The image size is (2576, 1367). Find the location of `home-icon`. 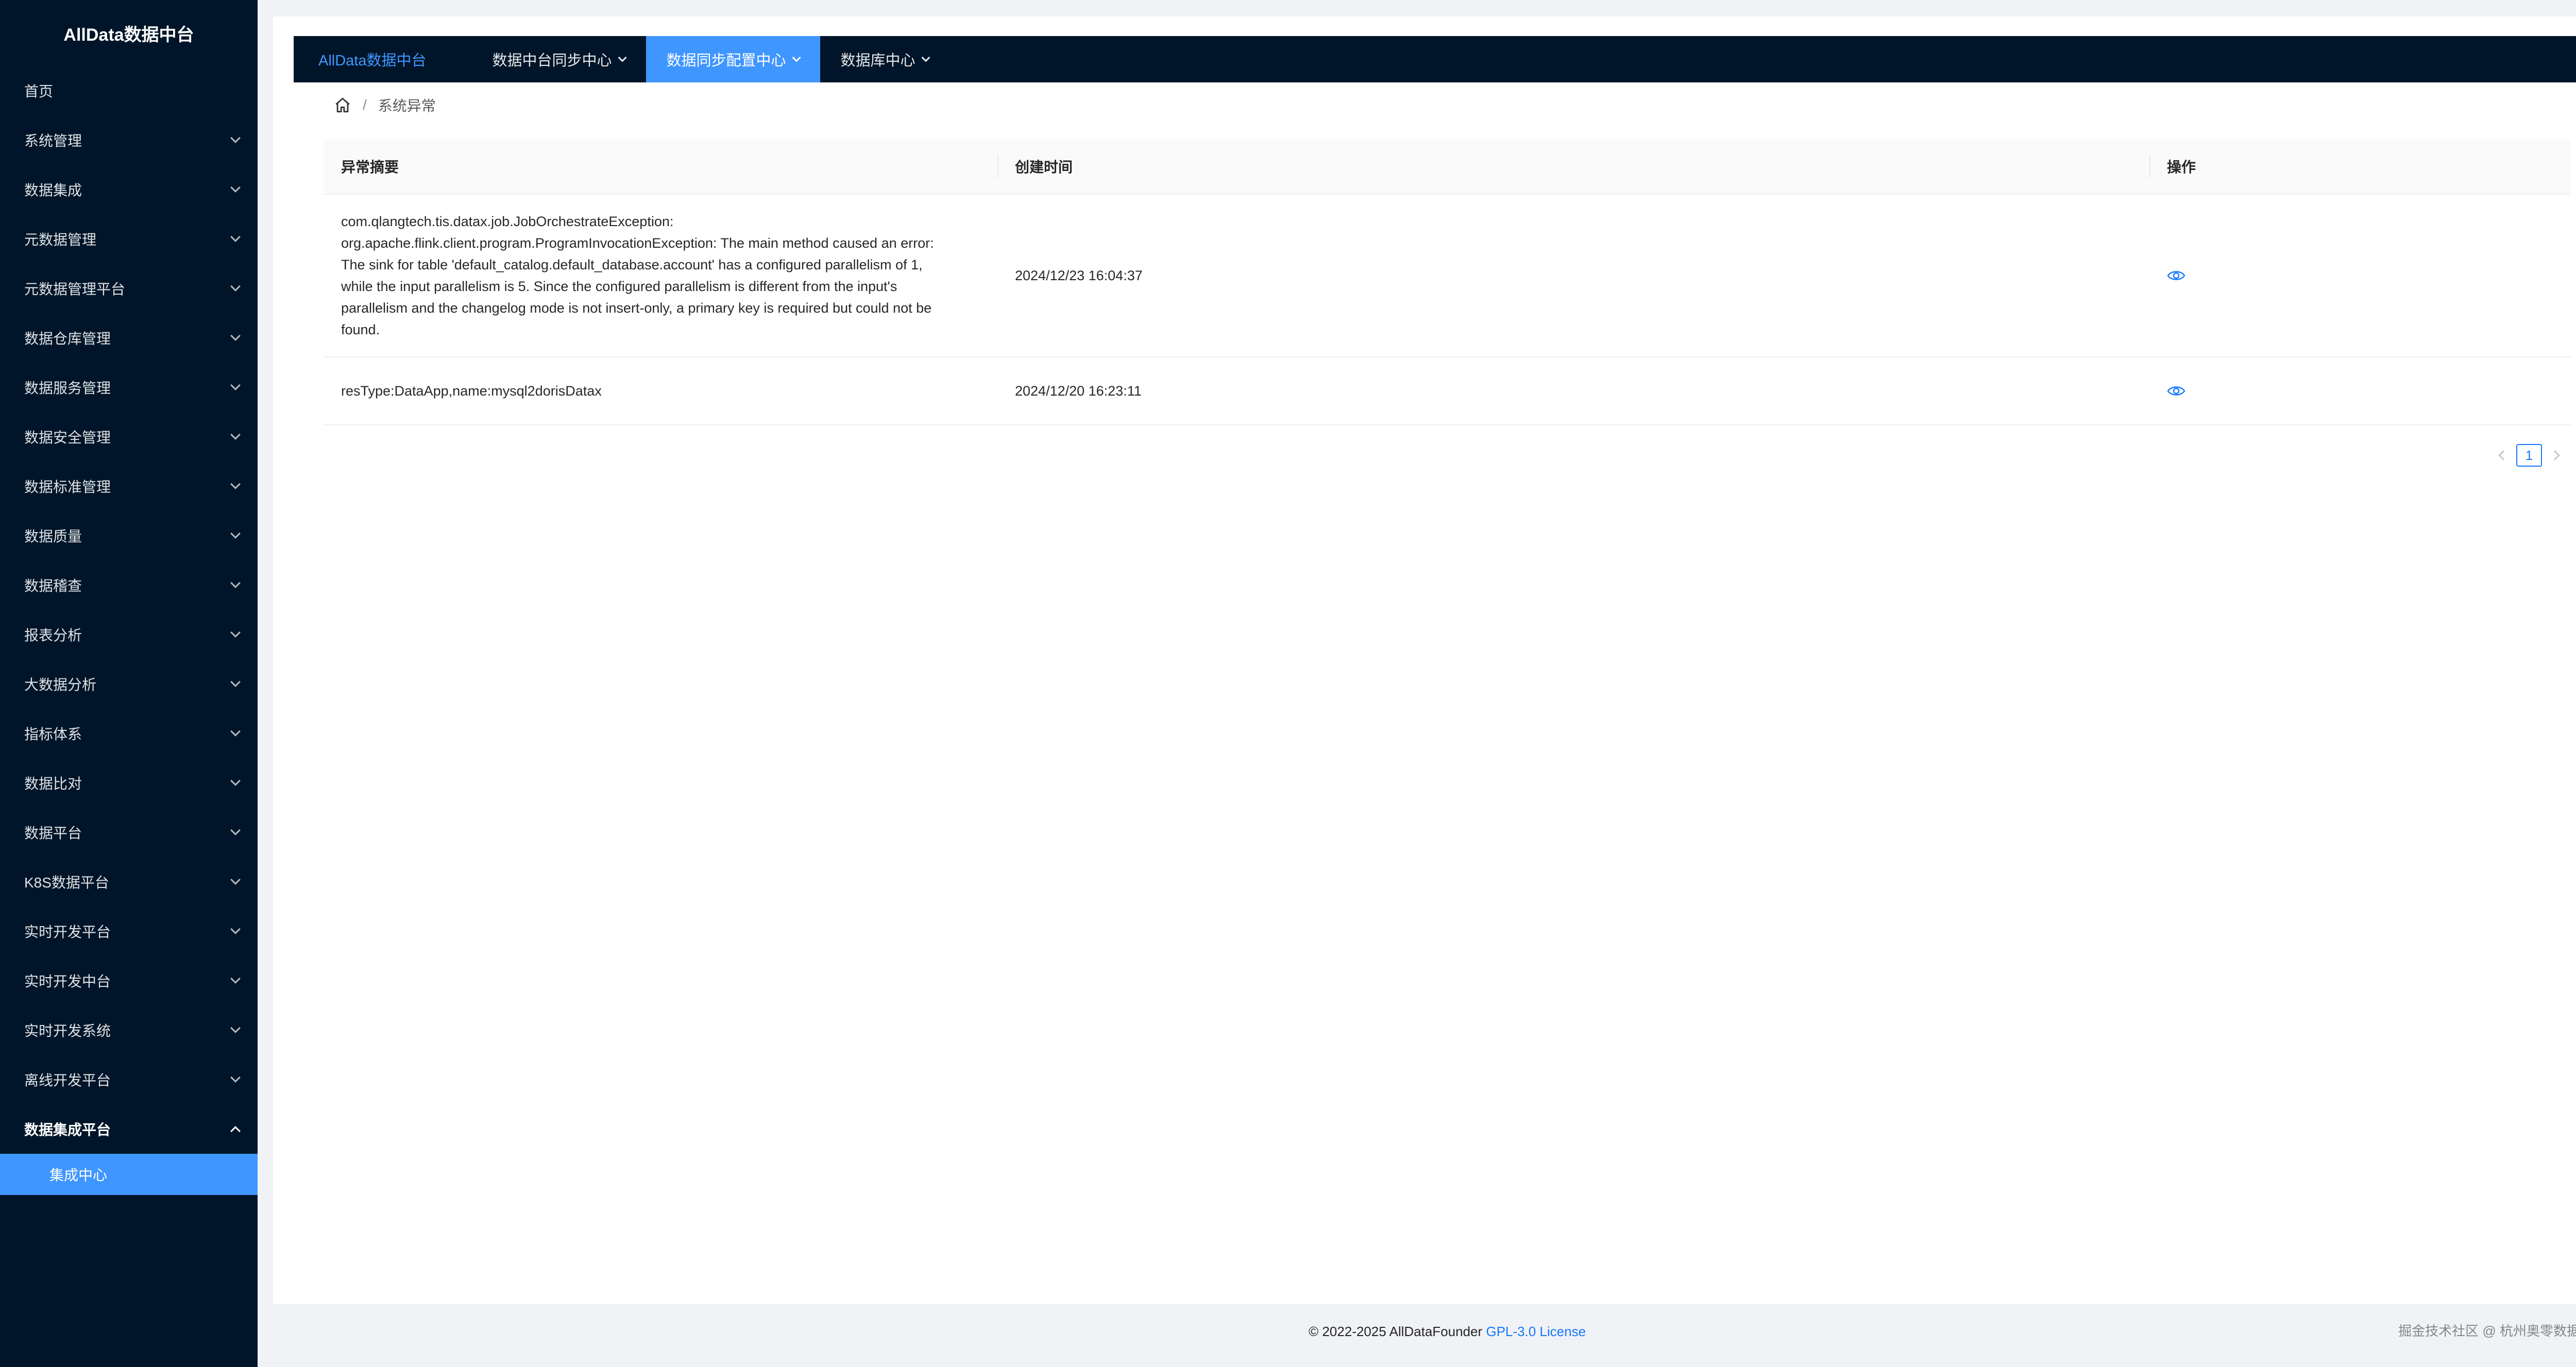

home-icon is located at coordinates (343, 105).